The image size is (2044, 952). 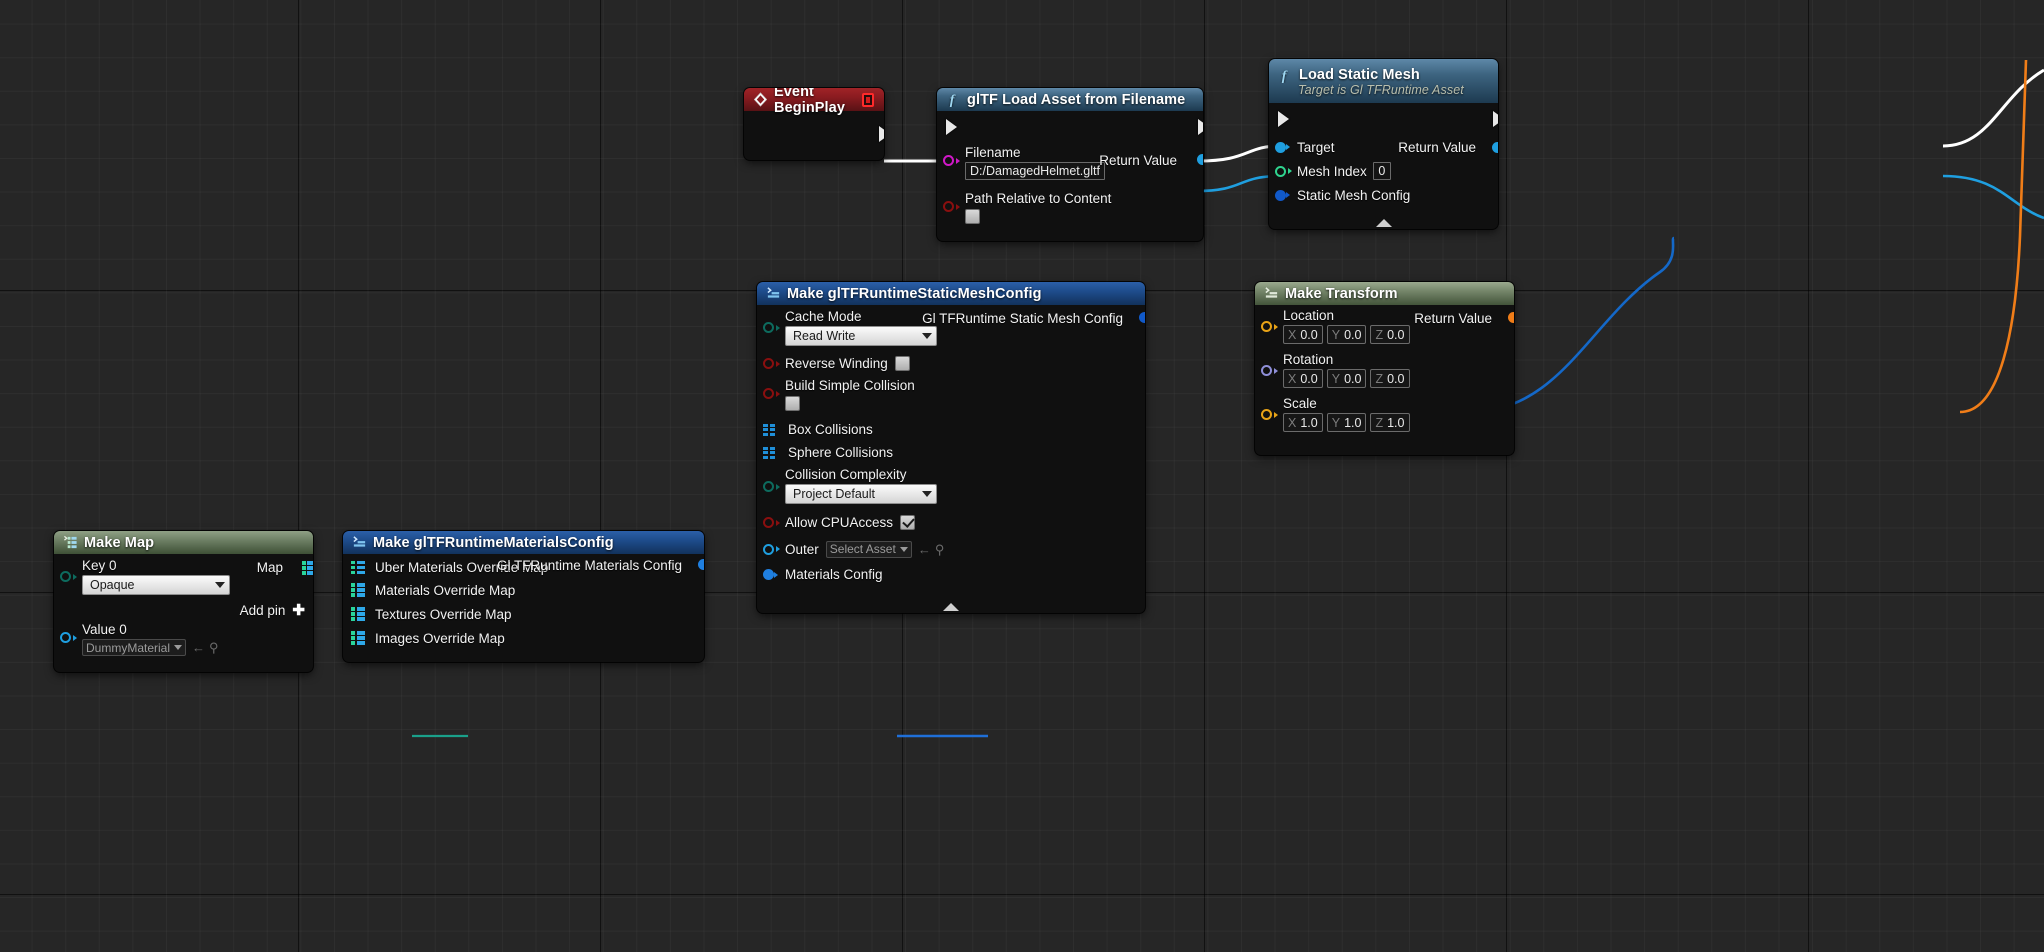 I want to click on pin-textures-override-map, so click(x=358, y=614).